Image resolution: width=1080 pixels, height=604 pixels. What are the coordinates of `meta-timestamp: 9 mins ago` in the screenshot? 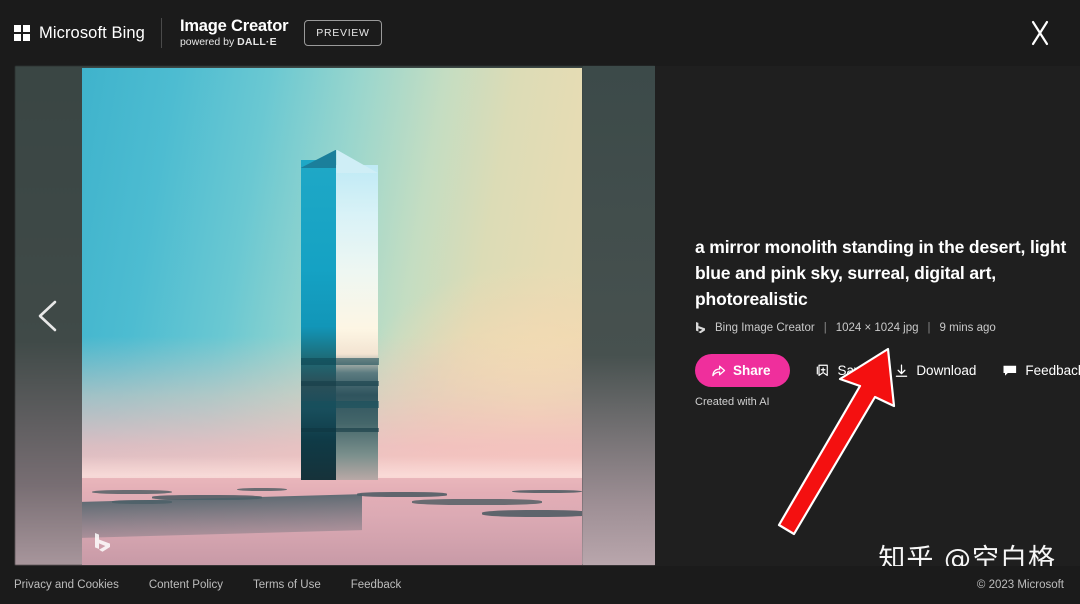 It's located at (967, 328).